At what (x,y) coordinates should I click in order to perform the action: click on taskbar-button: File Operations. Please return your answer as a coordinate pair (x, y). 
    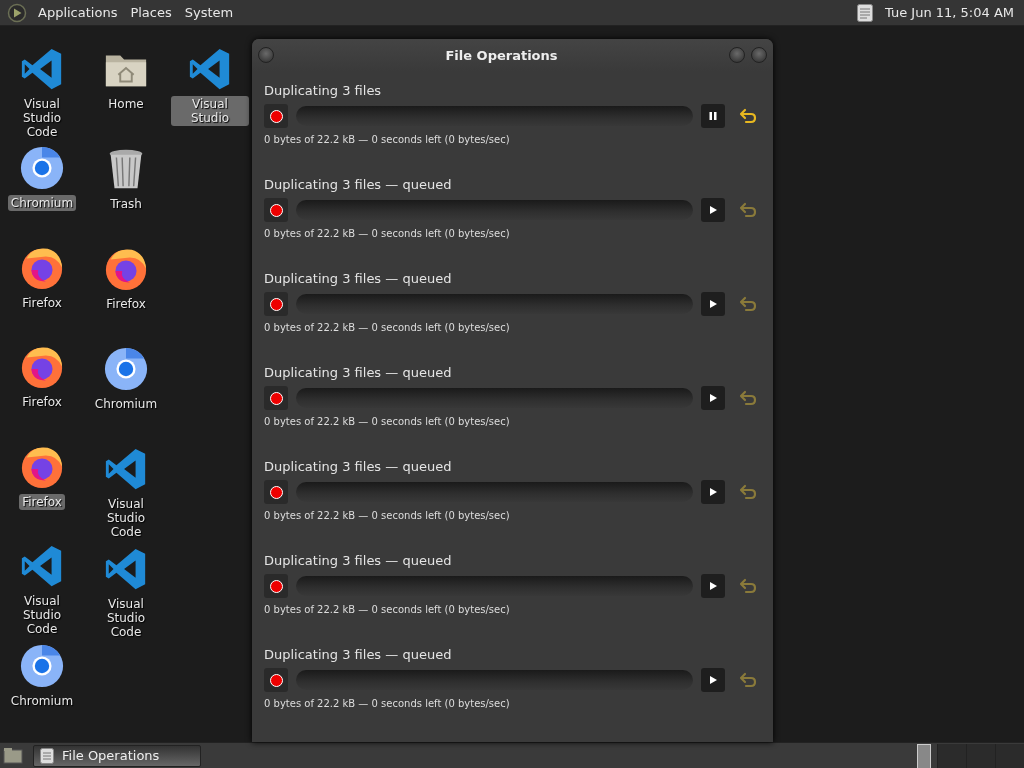
    Looking at the image, I should click on (117, 755).